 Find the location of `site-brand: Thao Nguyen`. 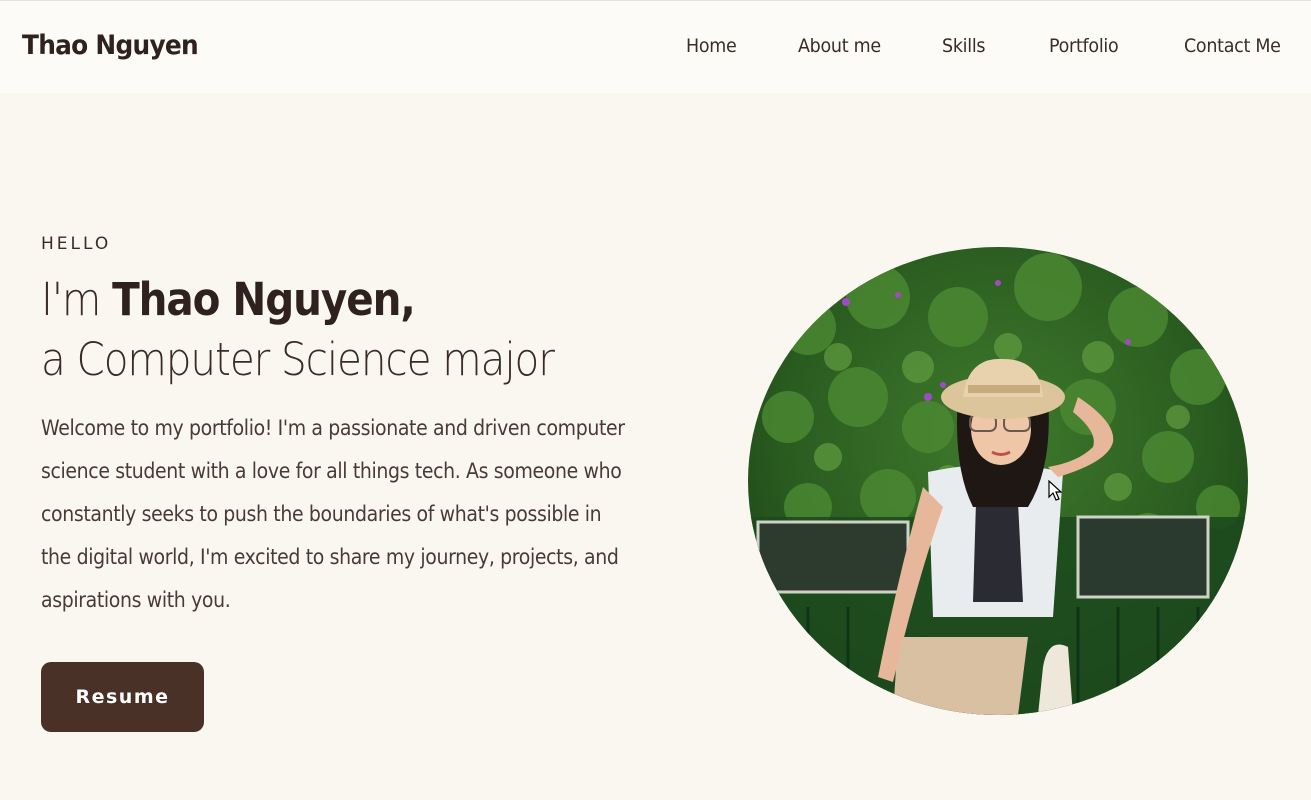

site-brand: Thao Nguyen is located at coordinates (110, 45).